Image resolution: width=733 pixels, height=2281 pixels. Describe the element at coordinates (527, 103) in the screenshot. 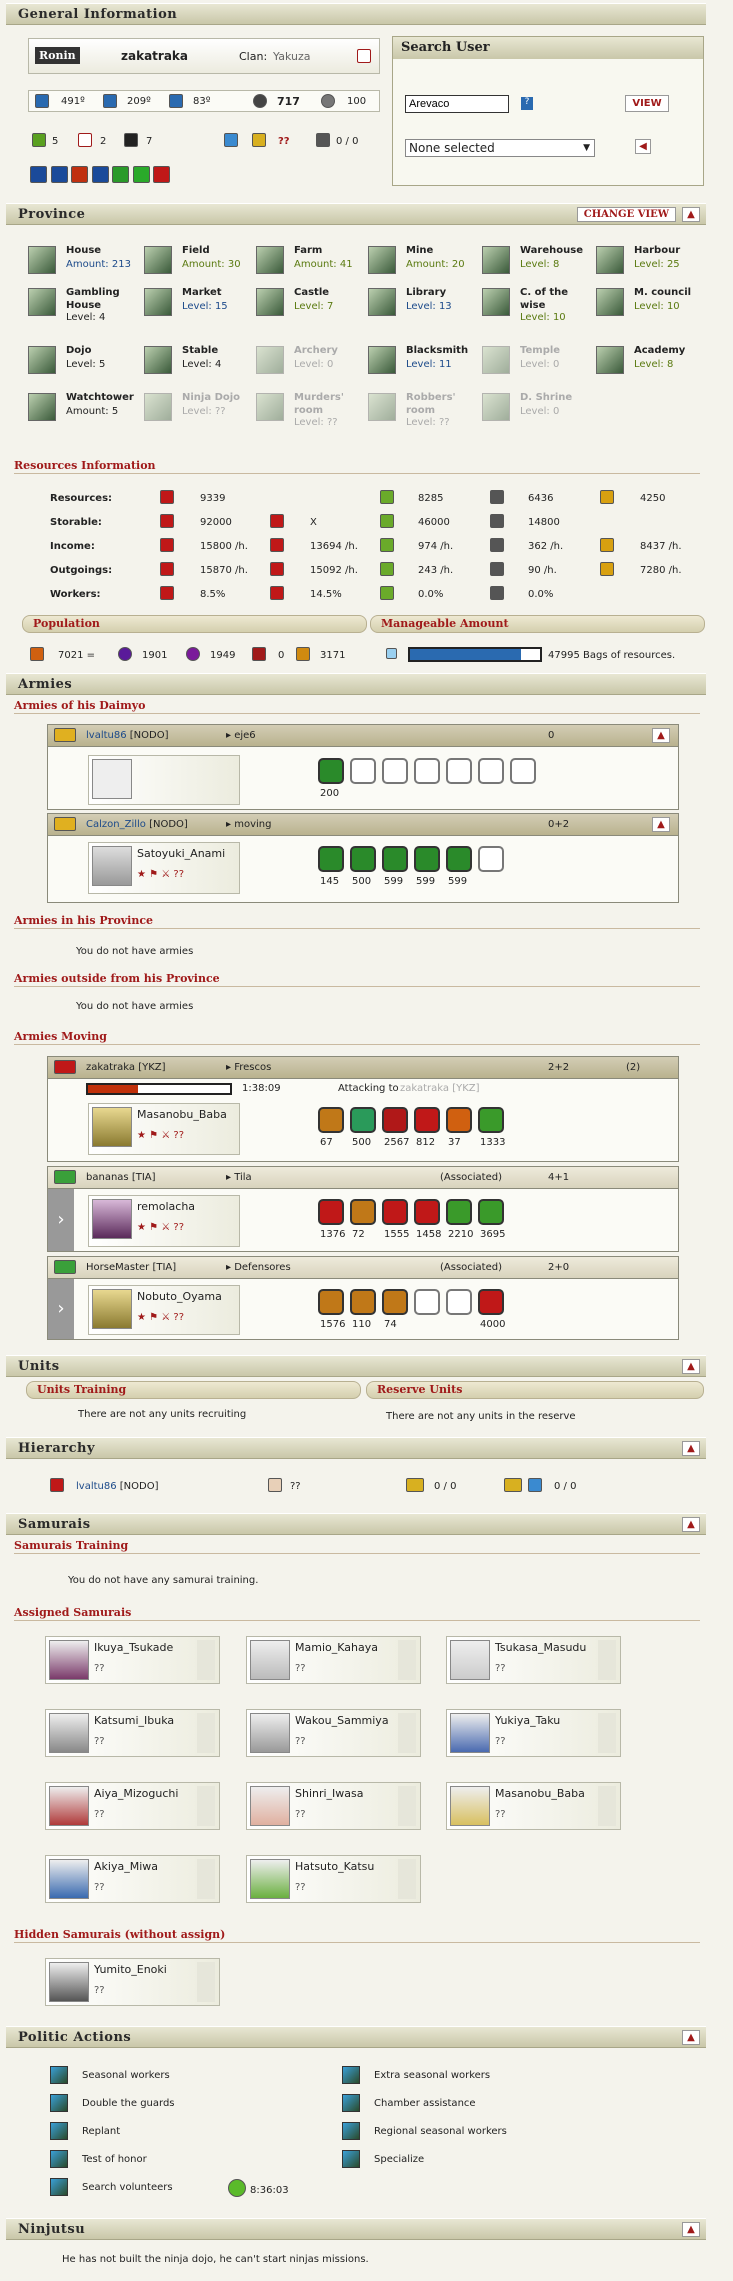

I see `help-icon: ?` at that location.